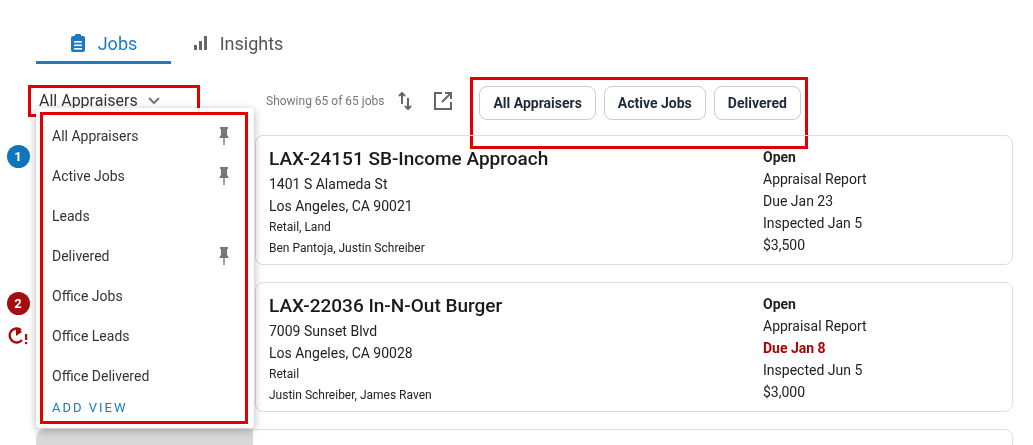 This screenshot has height=445, width=1033. I want to click on chevron-down-icon, so click(153, 101).